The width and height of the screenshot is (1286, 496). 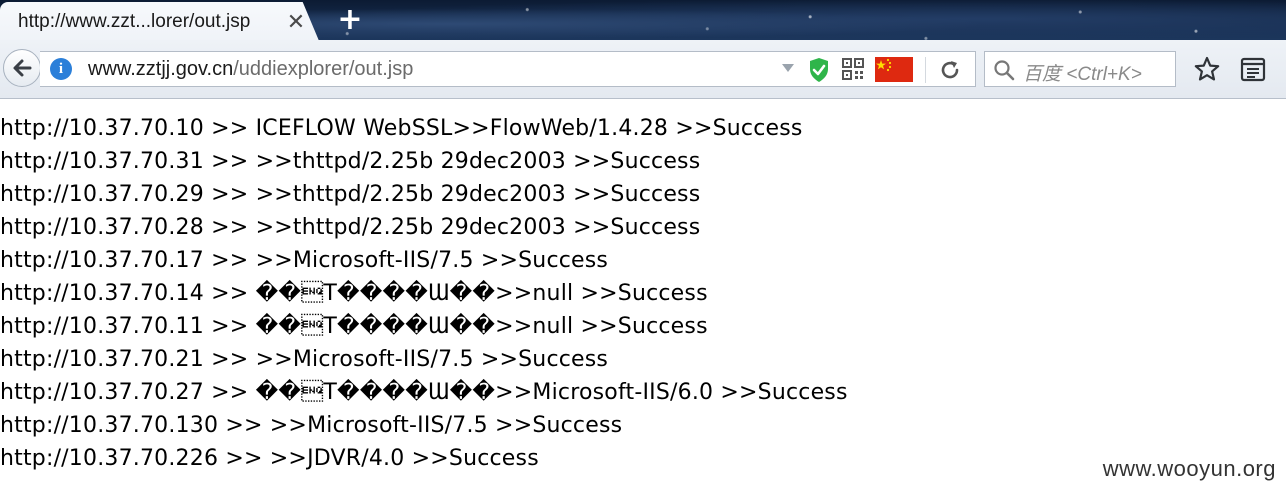 I want to click on search-bar: 百度 <Ctrl+K>, so click(x=1080, y=69).